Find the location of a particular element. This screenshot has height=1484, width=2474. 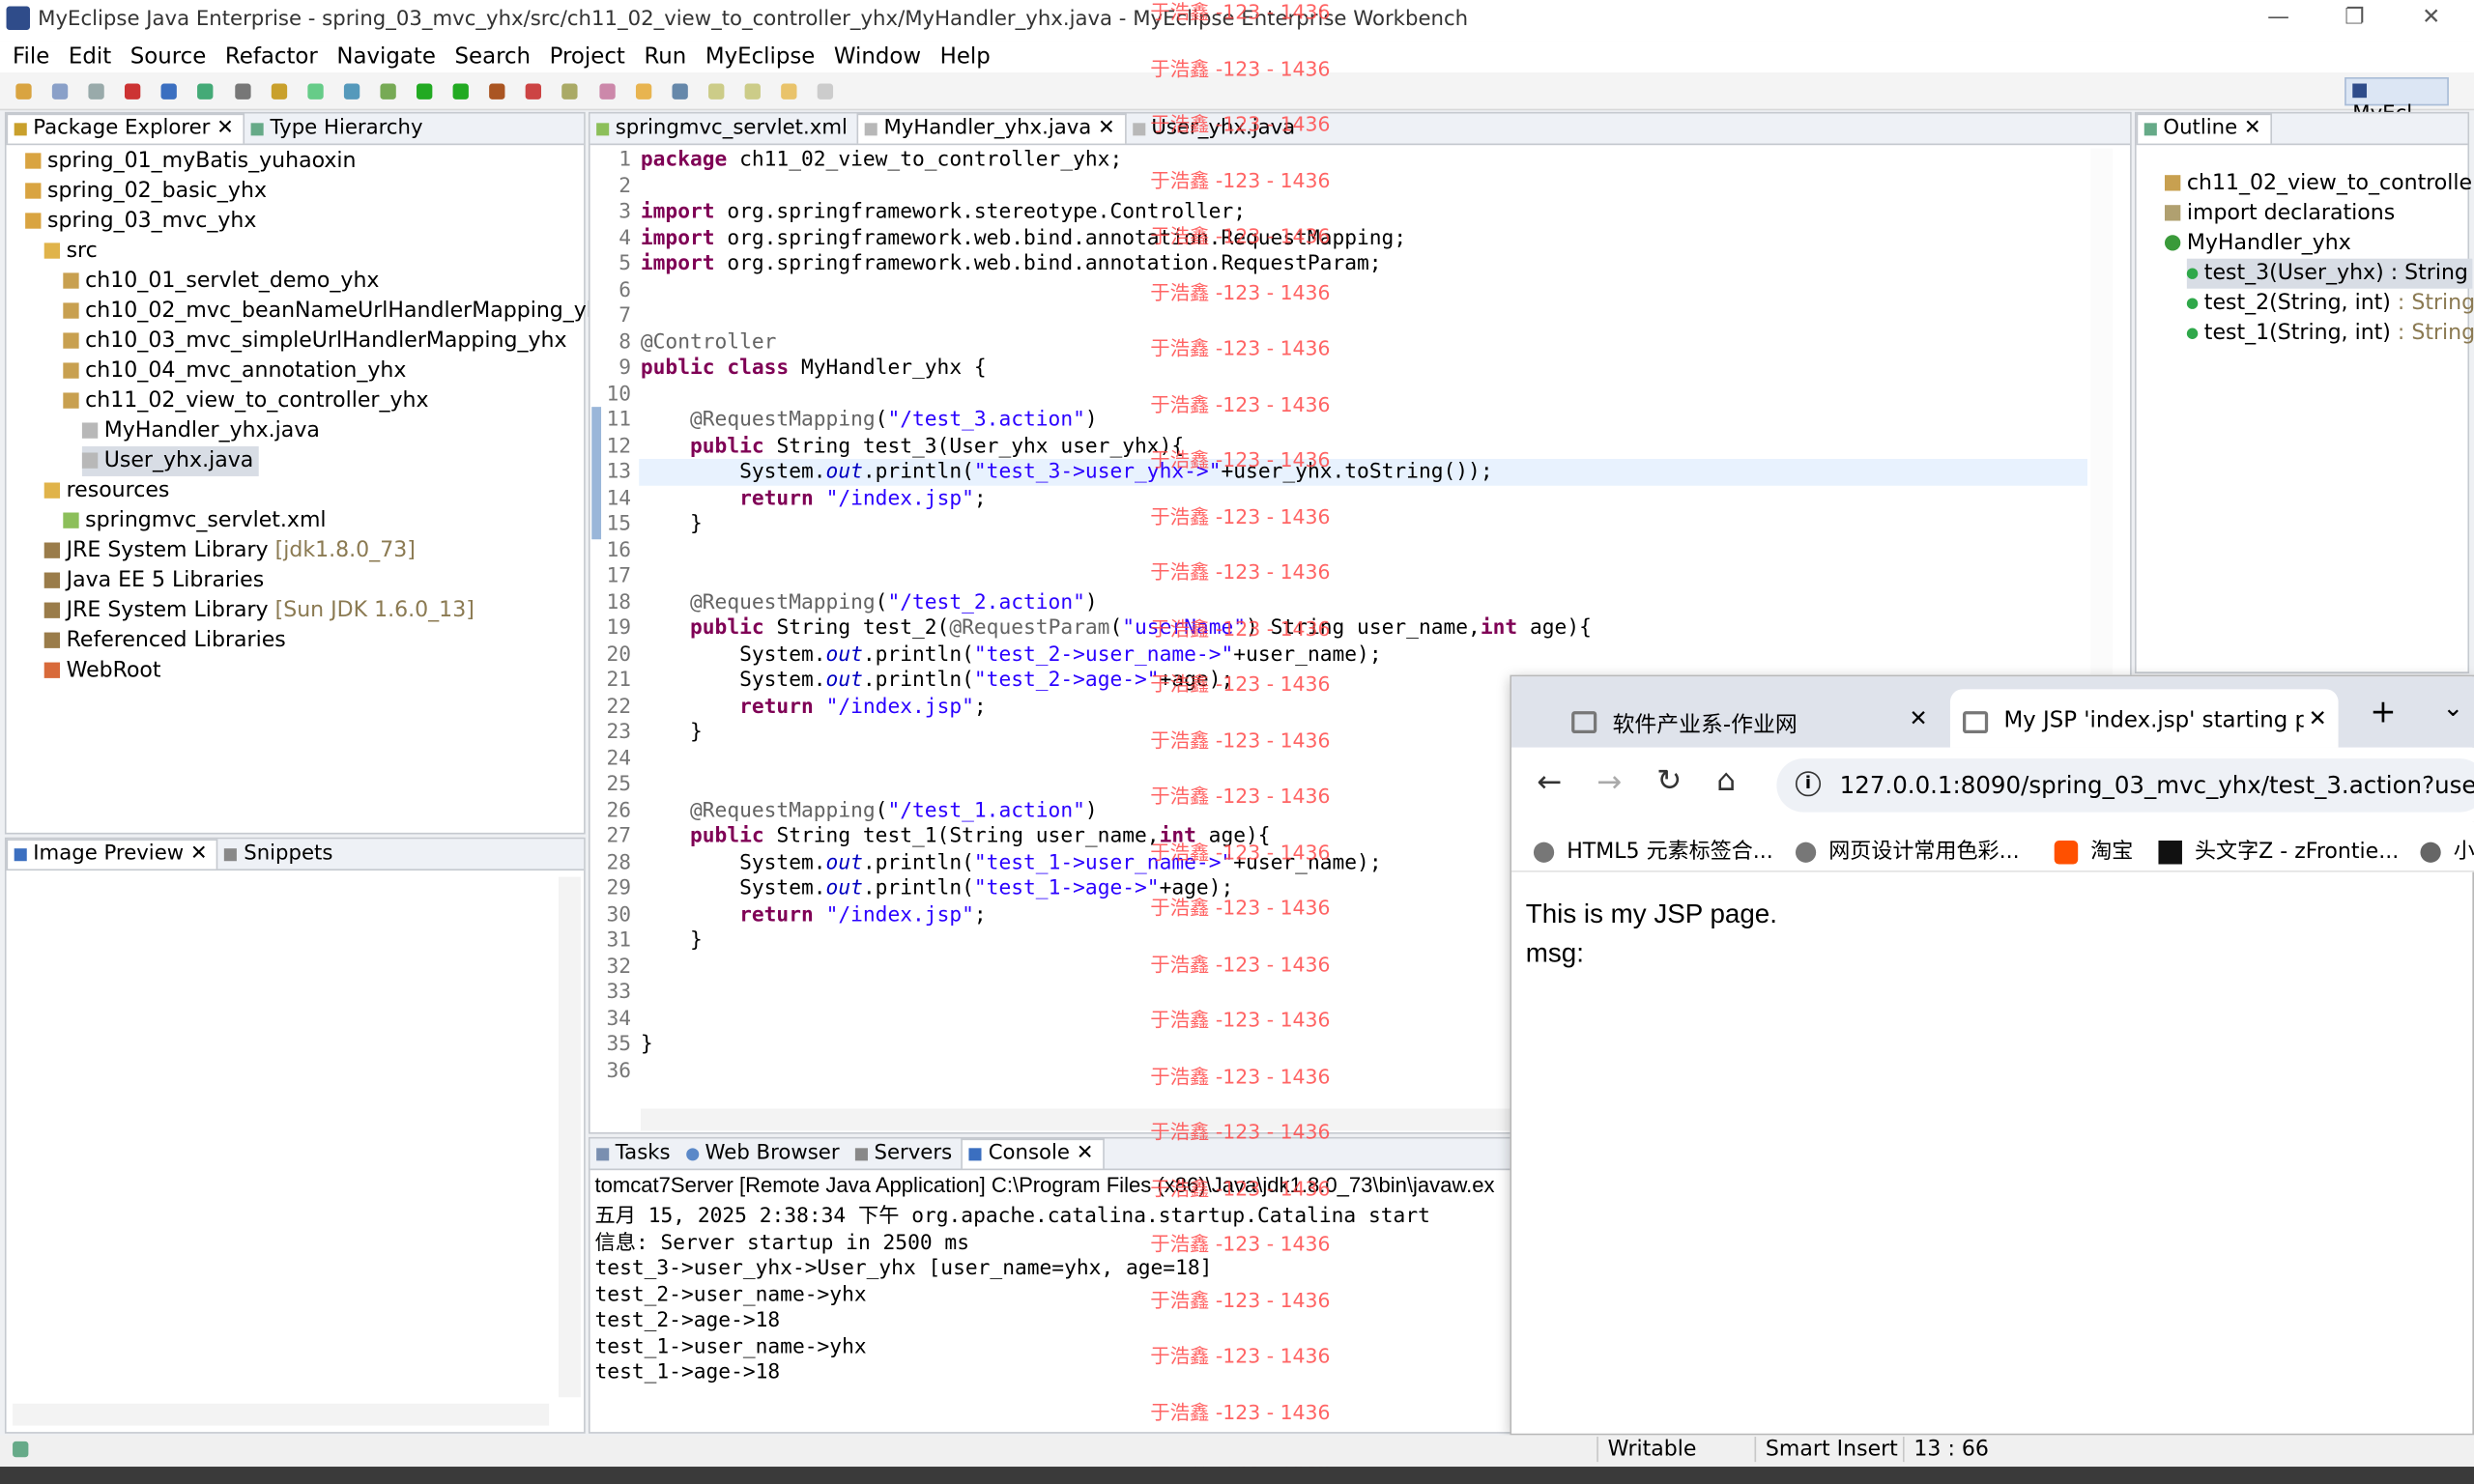

outline-item-method-selected: test_3(User_yhx) : String is located at coordinates (2330, 273).